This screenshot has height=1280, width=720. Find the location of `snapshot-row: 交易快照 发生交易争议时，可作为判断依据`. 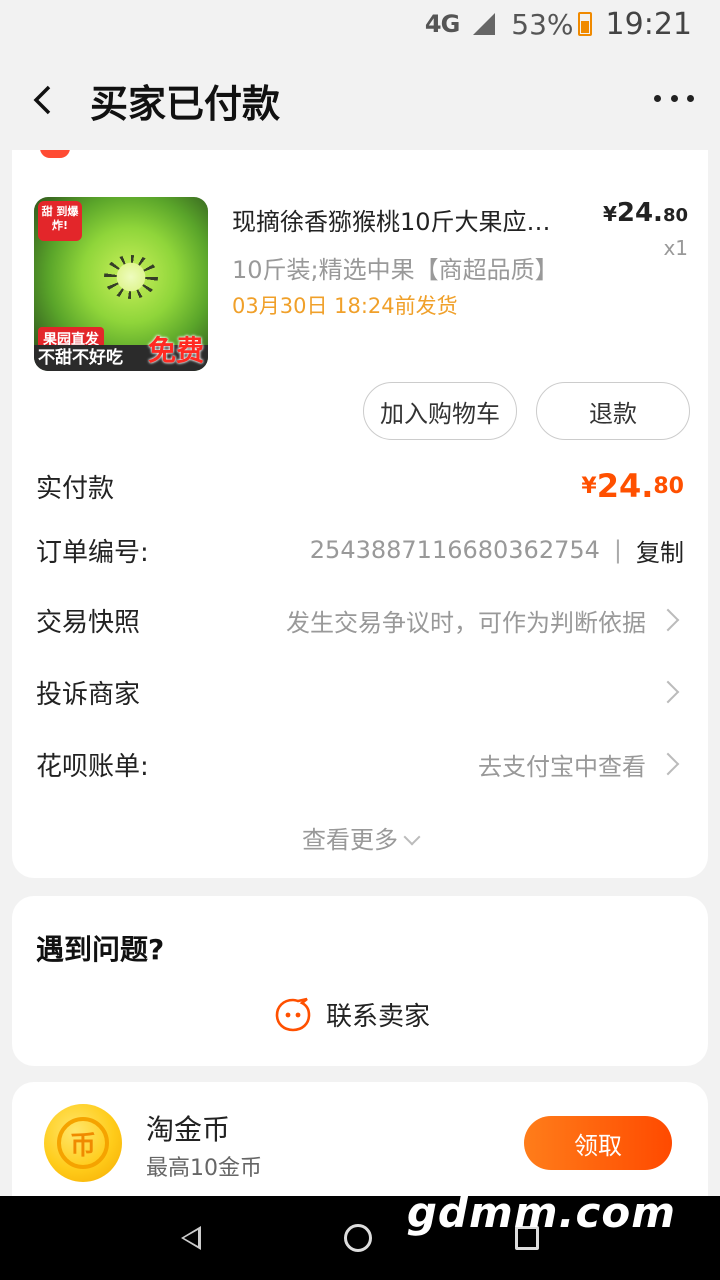

snapshot-row: 交易快照 发生交易争议时，可作为判断依据 is located at coordinates (360, 620).